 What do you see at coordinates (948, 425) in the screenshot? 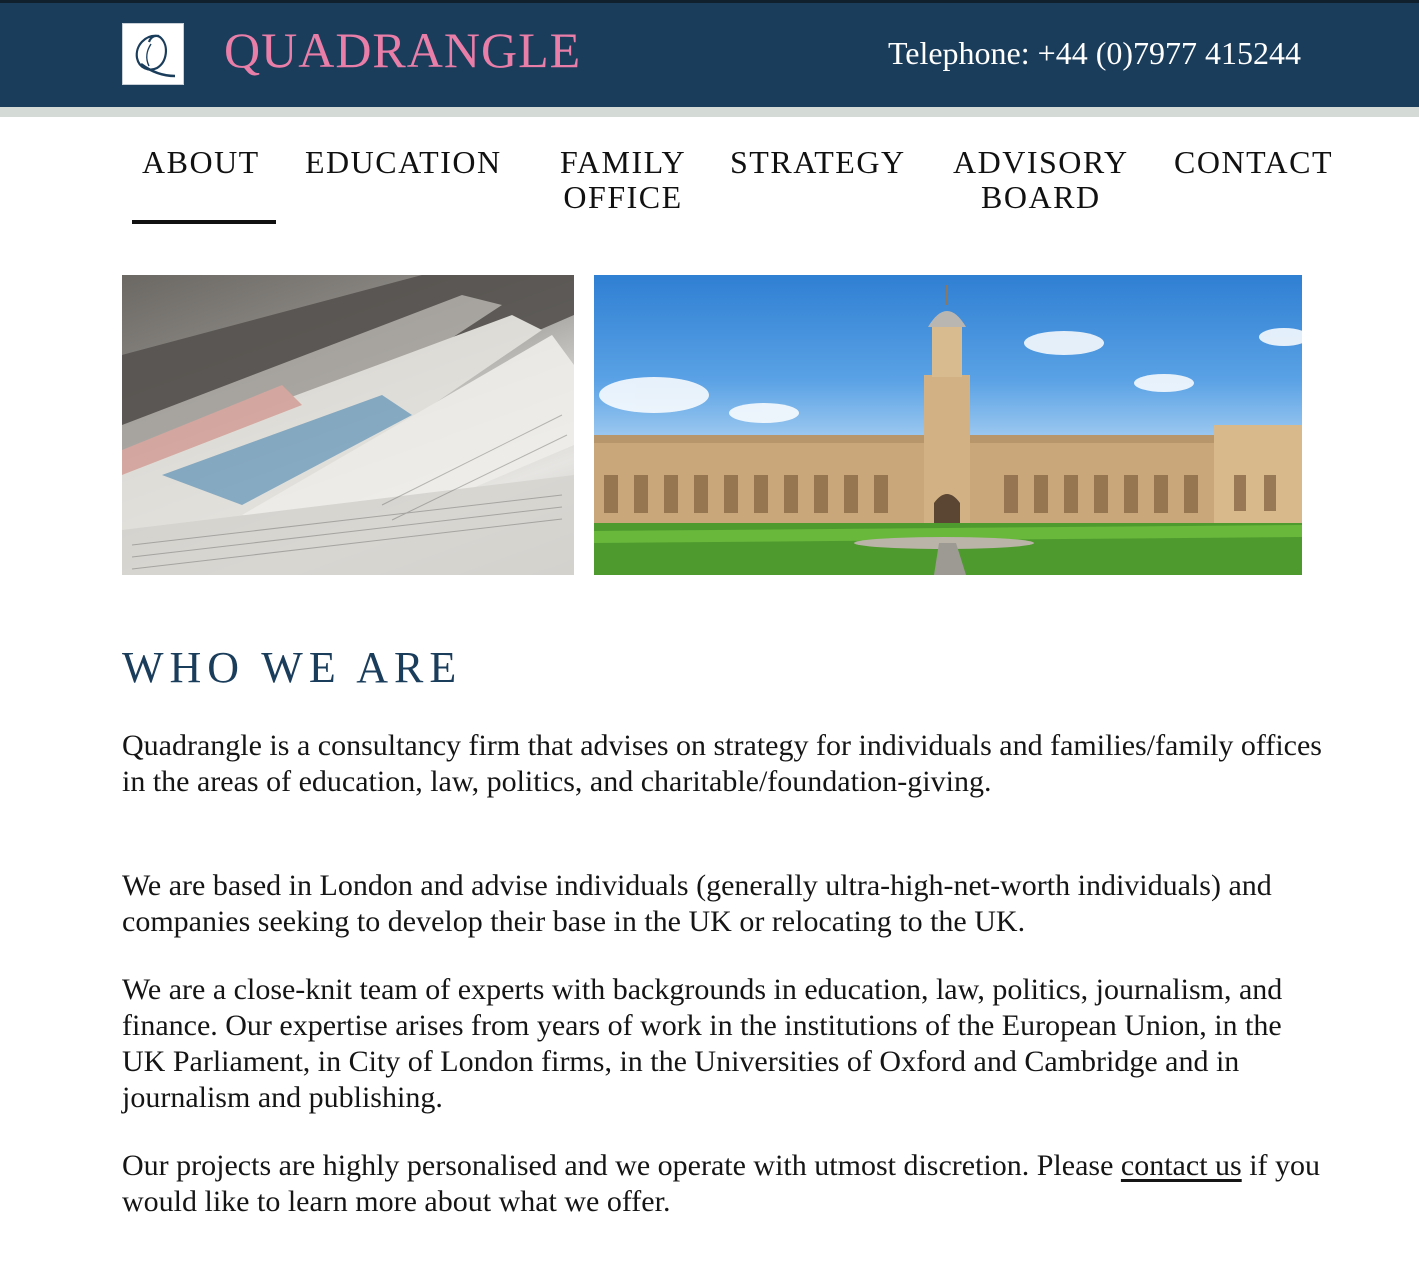
I see `college-quadrangle-image` at bounding box center [948, 425].